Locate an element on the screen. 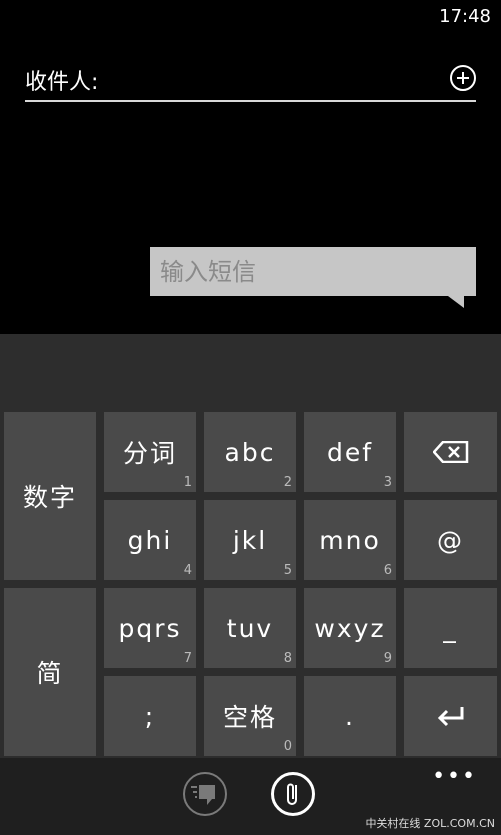 This screenshot has width=501, height=835. switch-button is located at coordinates (205, 794).